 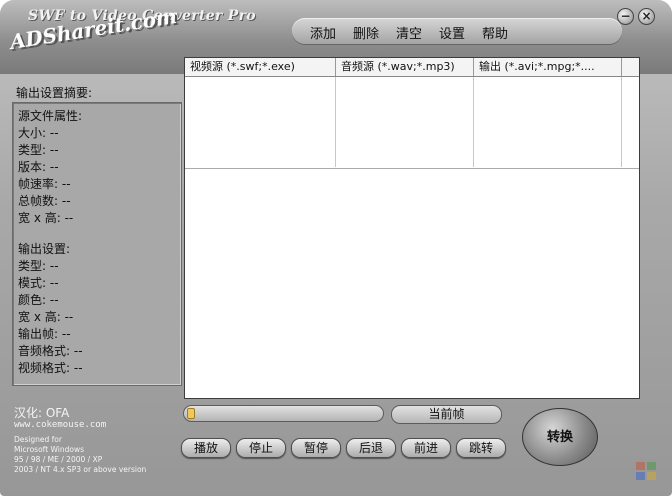 I want to click on output-video-format: 视频格式: --, so click(x=50, y=368).